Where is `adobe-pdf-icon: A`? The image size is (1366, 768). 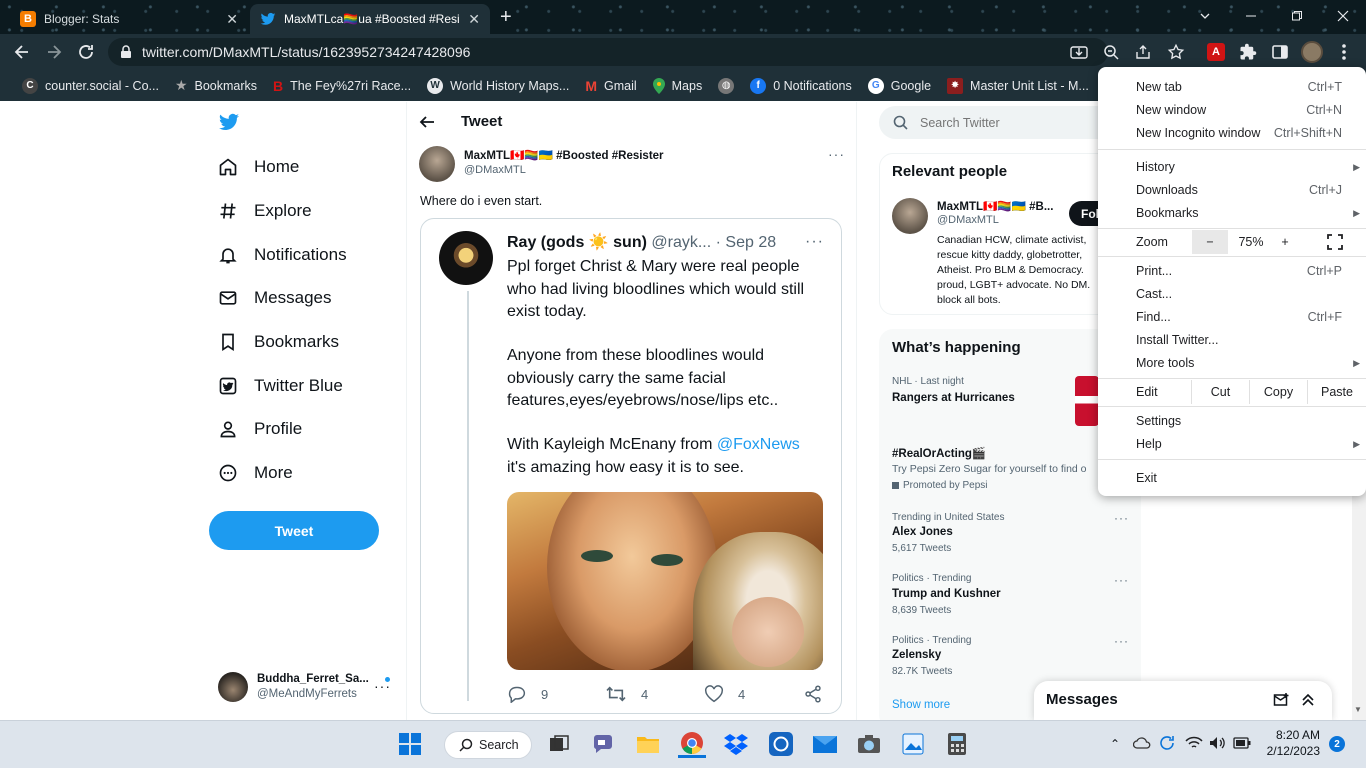 adobe-pdf-icon: A is located at coordinates (1216, 52).